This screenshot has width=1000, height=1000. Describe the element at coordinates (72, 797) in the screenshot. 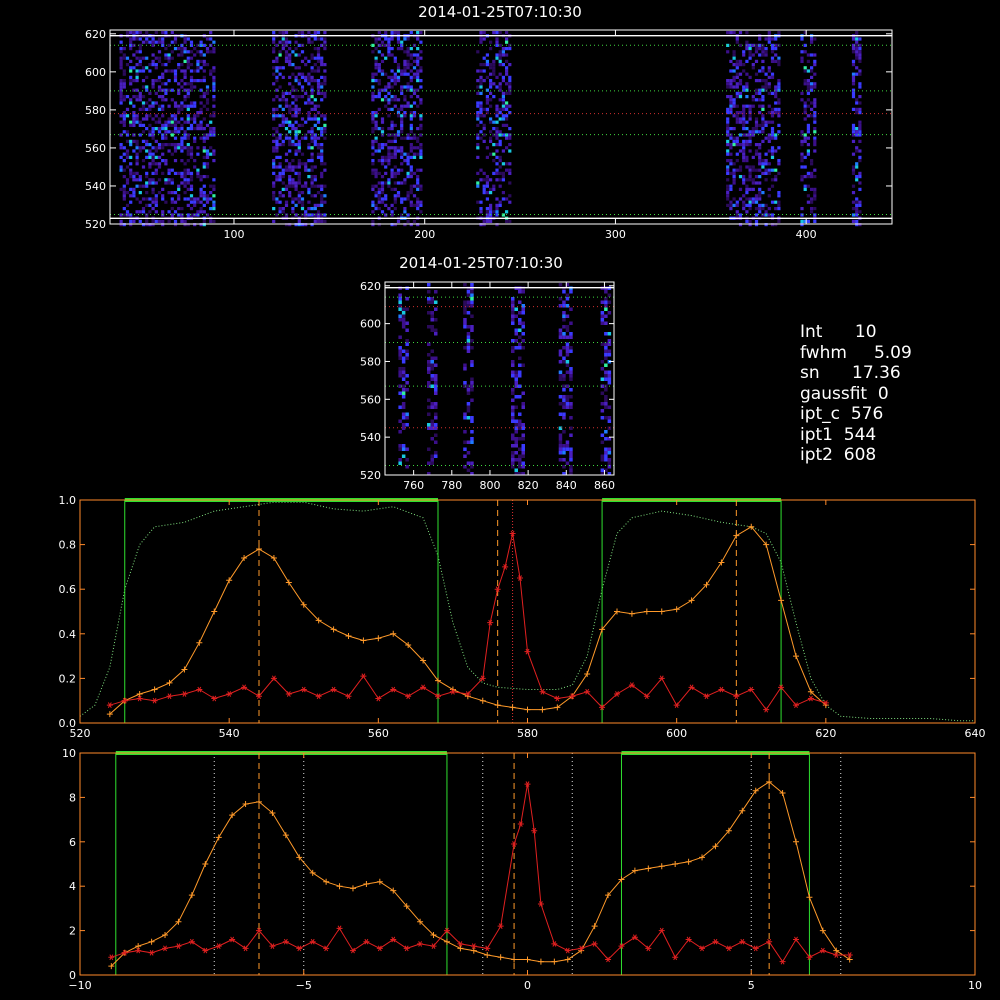

I see `off-ytick-label: 8` at that location.